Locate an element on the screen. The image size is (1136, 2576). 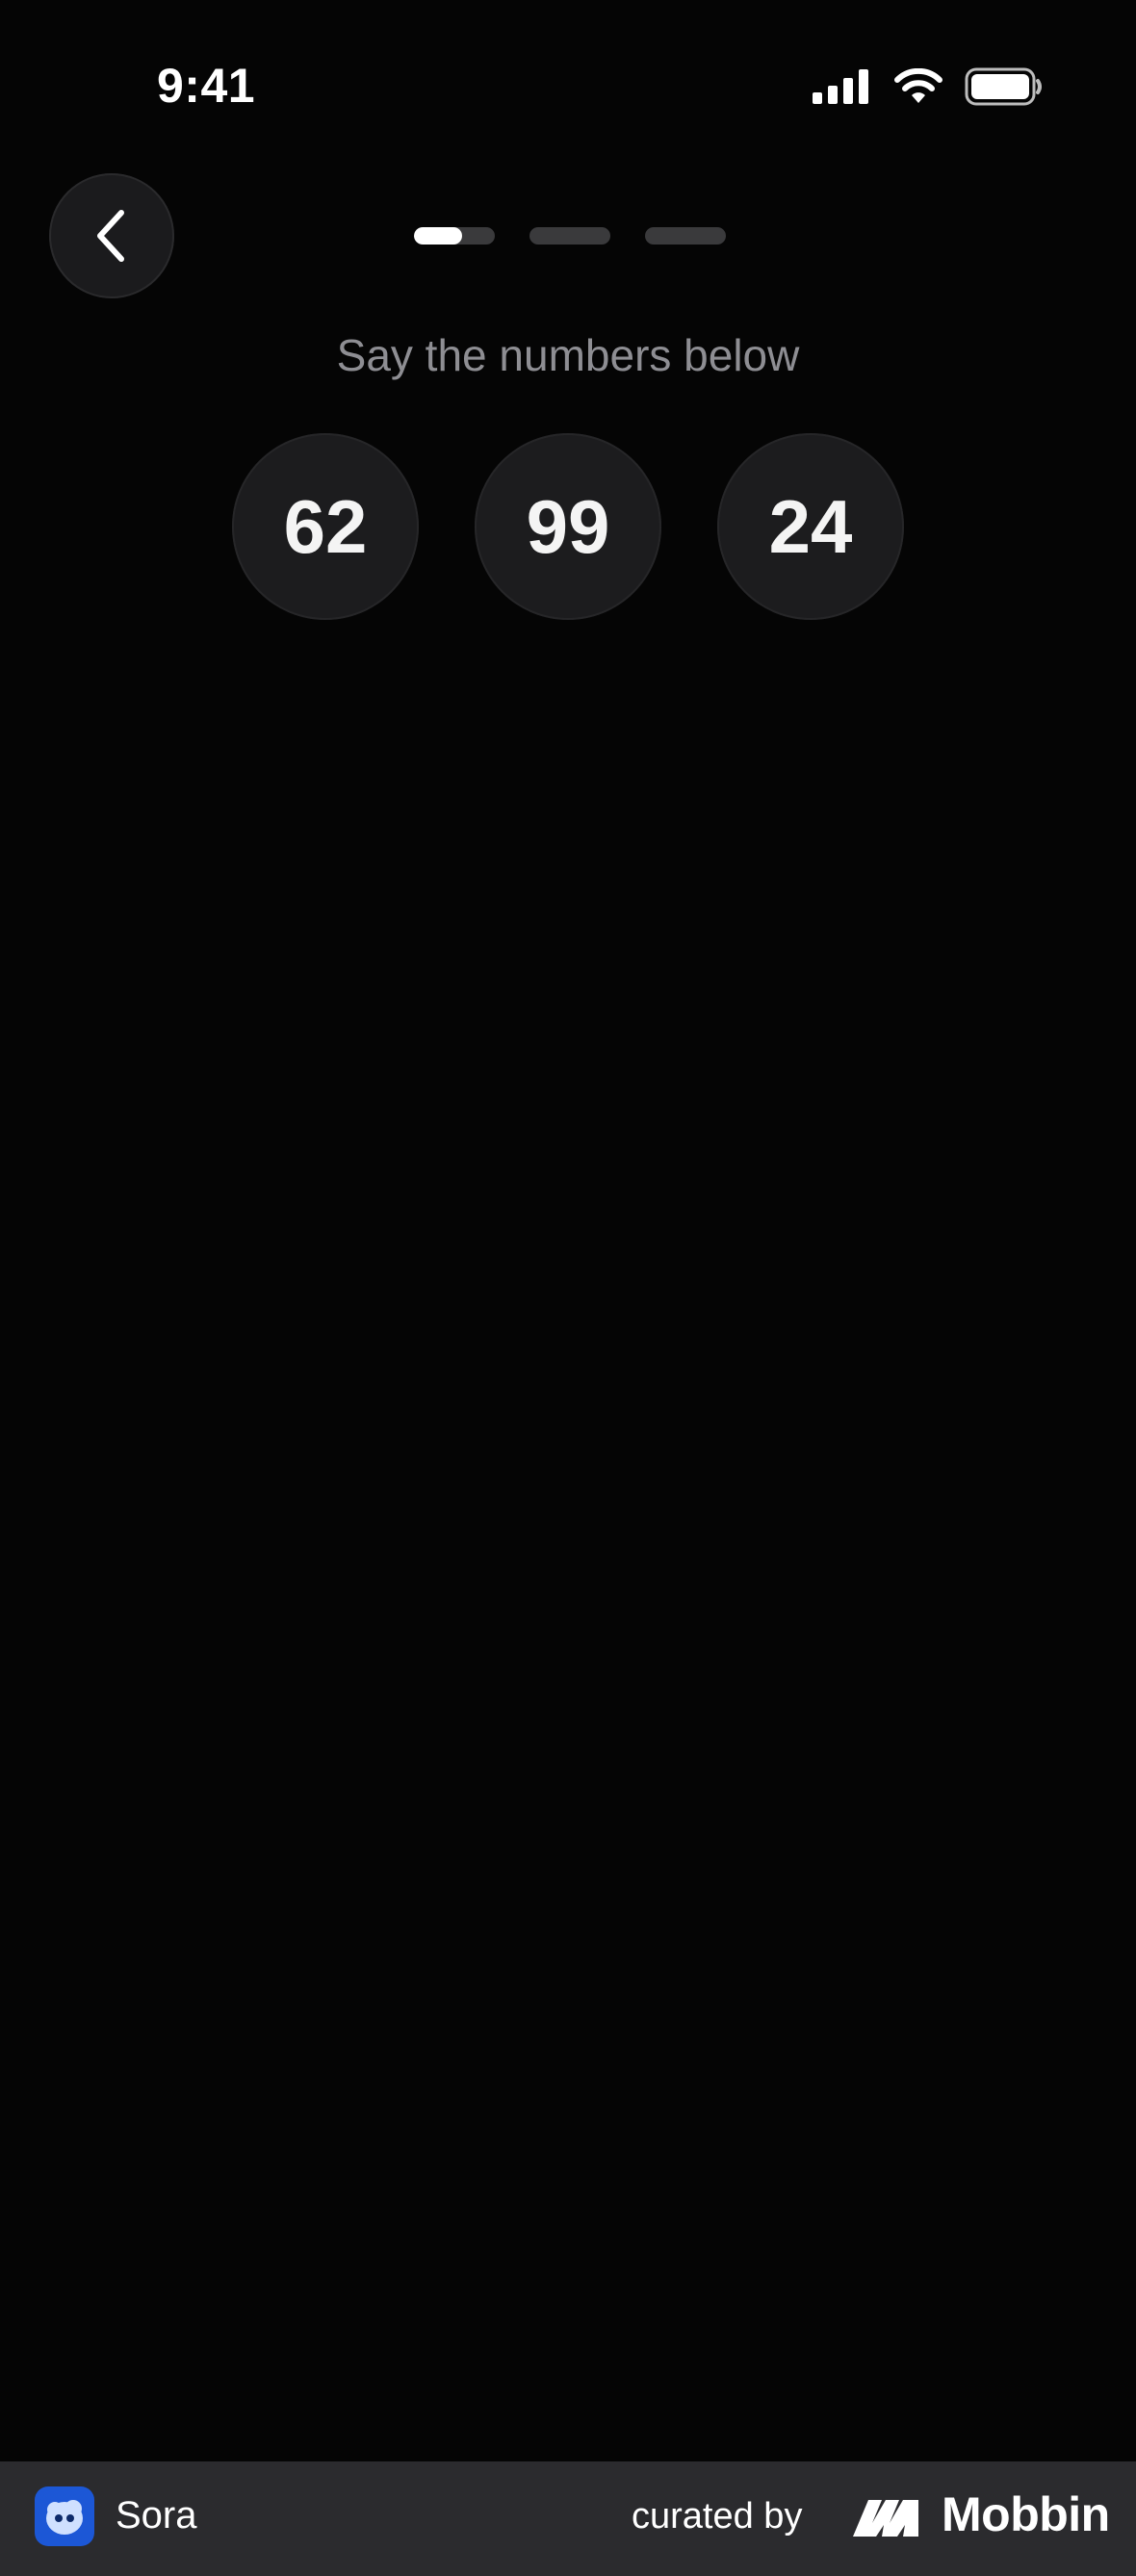
battery-icon is located at coordinates (1003, 86).